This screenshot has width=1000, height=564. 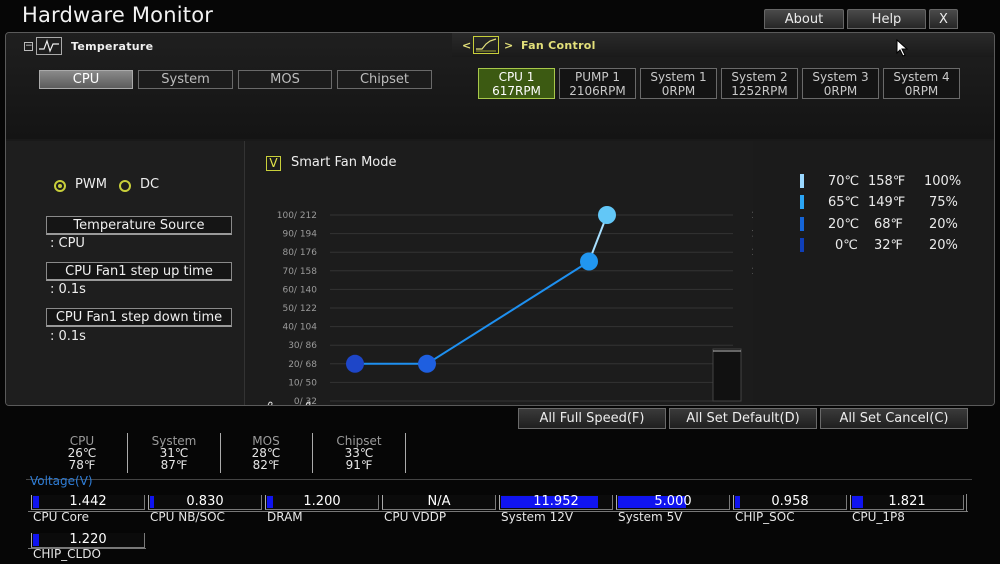 I want to click on voltage-value: 0.830, so click(x=205, y=501).